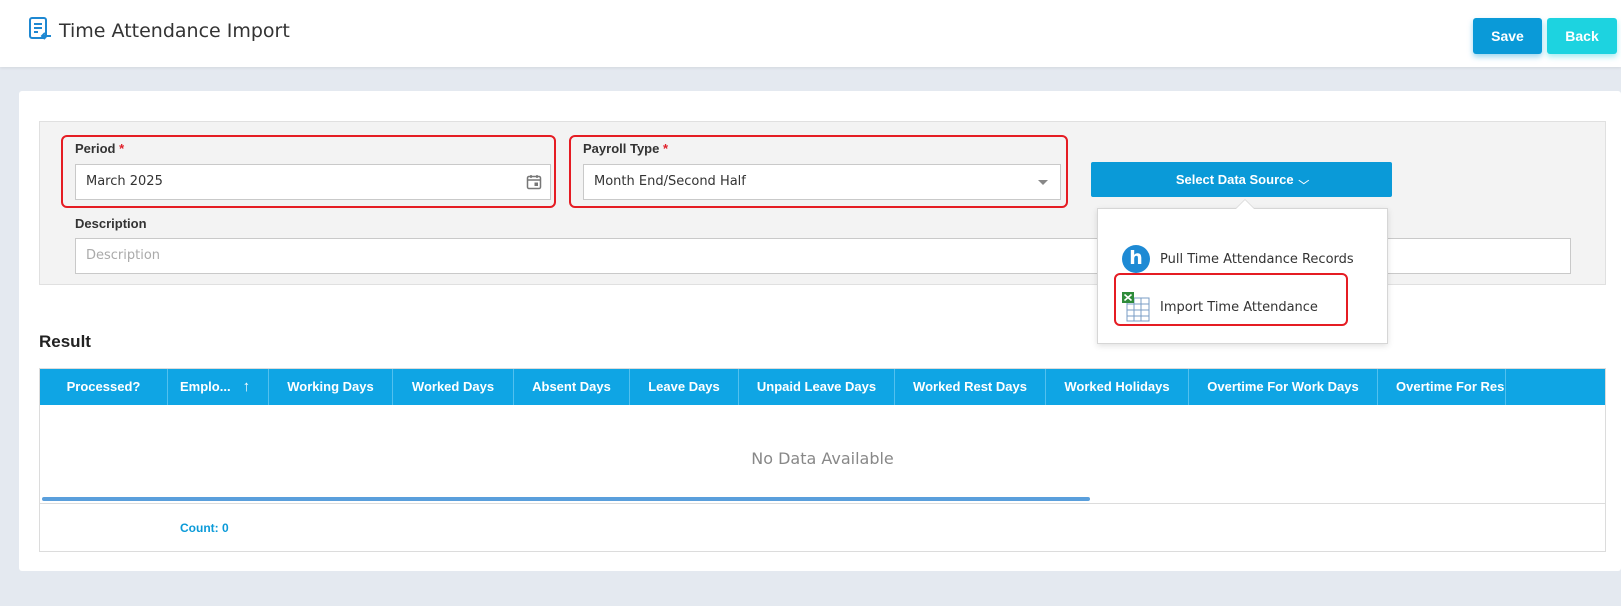 Image resolution: width=1621 pixels, height=606 pixels. What do you see at coordinates (331, 387) in the screenshot?
I see `column-working-days: Working Days` at bounding box center [331, 387].